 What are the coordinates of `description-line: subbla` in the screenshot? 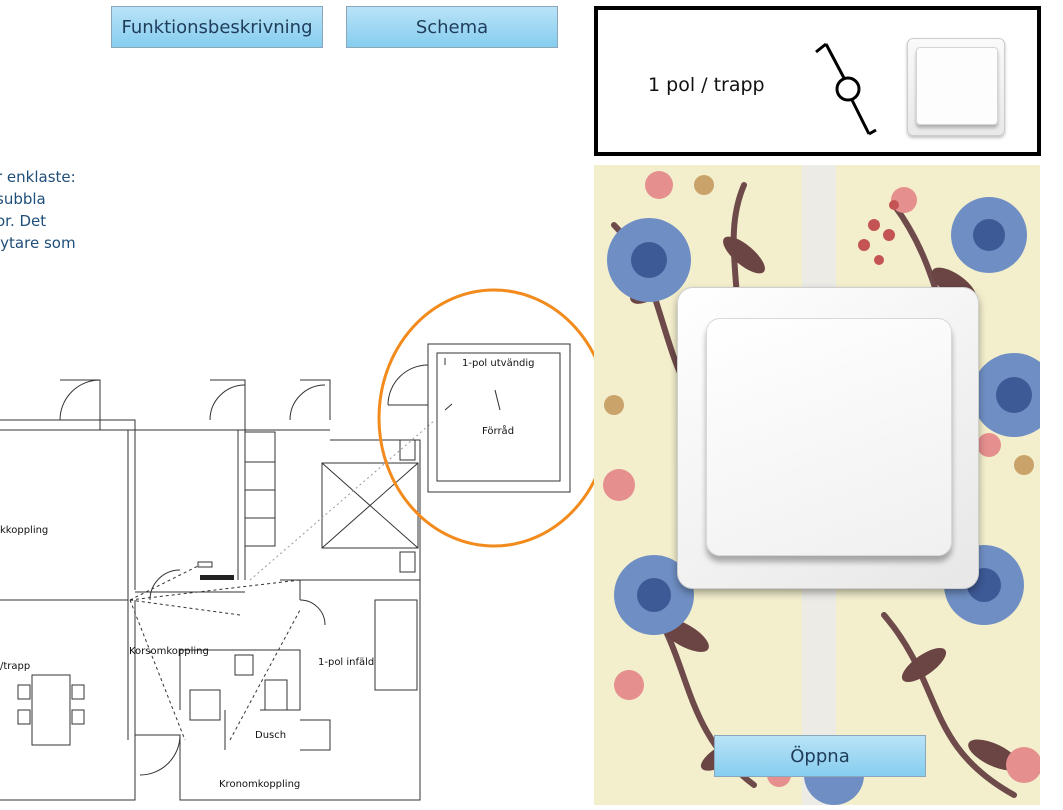 It's located at (23, 199).